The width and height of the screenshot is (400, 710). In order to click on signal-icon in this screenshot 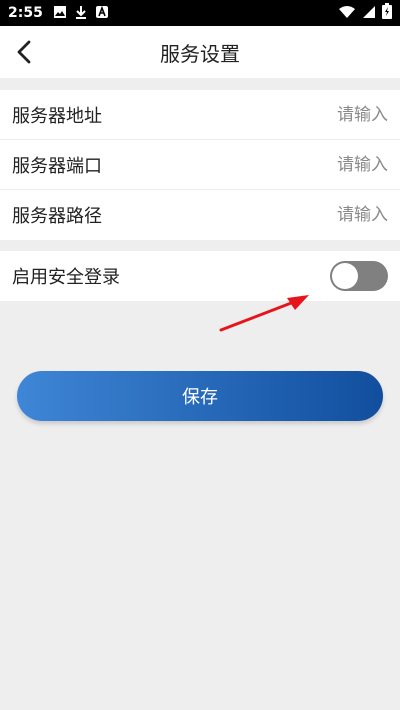, I will do `click(369, 13)`.